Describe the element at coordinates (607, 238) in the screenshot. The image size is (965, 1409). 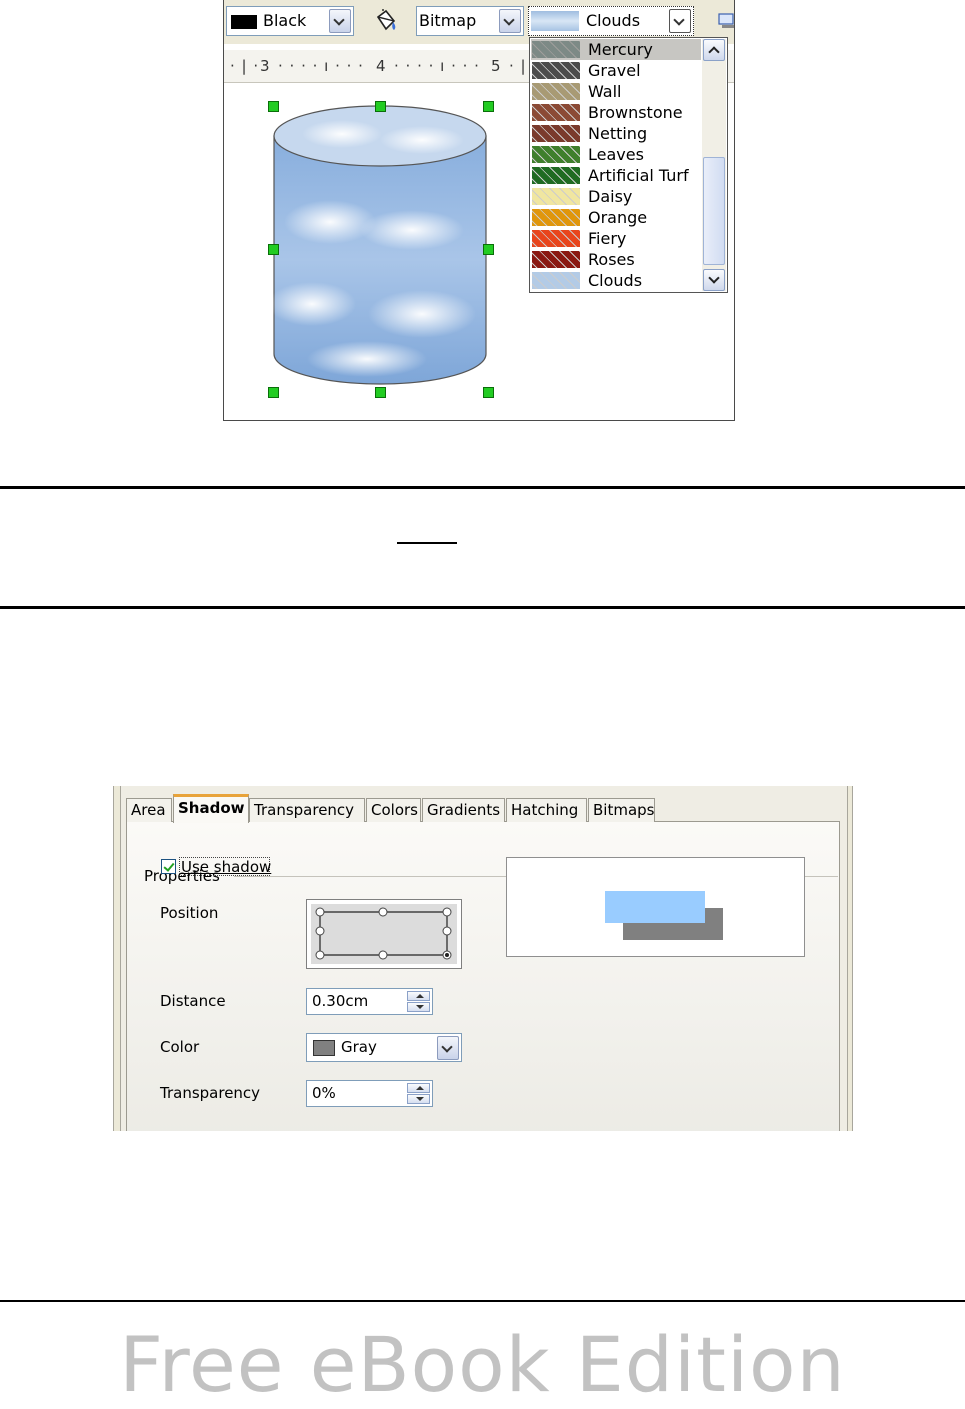
I see `bitmap-item-label: Fiery` at that location.